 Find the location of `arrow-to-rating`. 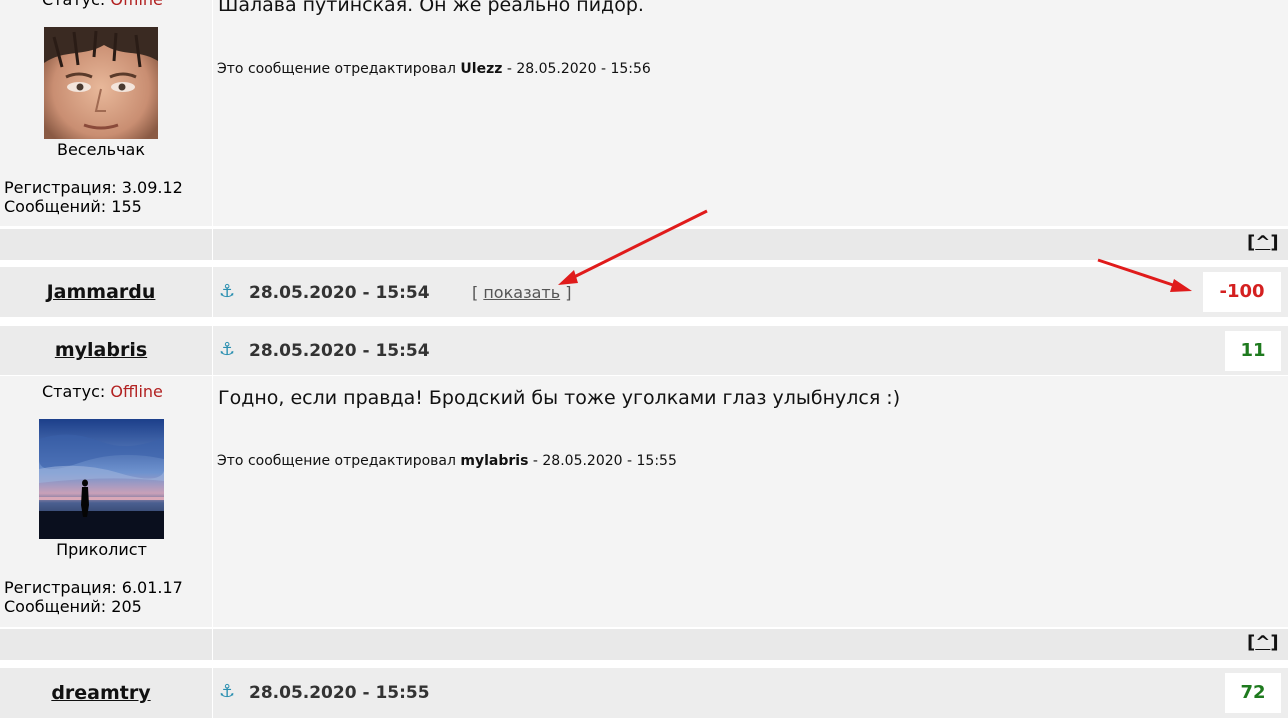

arrow-to-rating is located at coordinates (1144, 275).